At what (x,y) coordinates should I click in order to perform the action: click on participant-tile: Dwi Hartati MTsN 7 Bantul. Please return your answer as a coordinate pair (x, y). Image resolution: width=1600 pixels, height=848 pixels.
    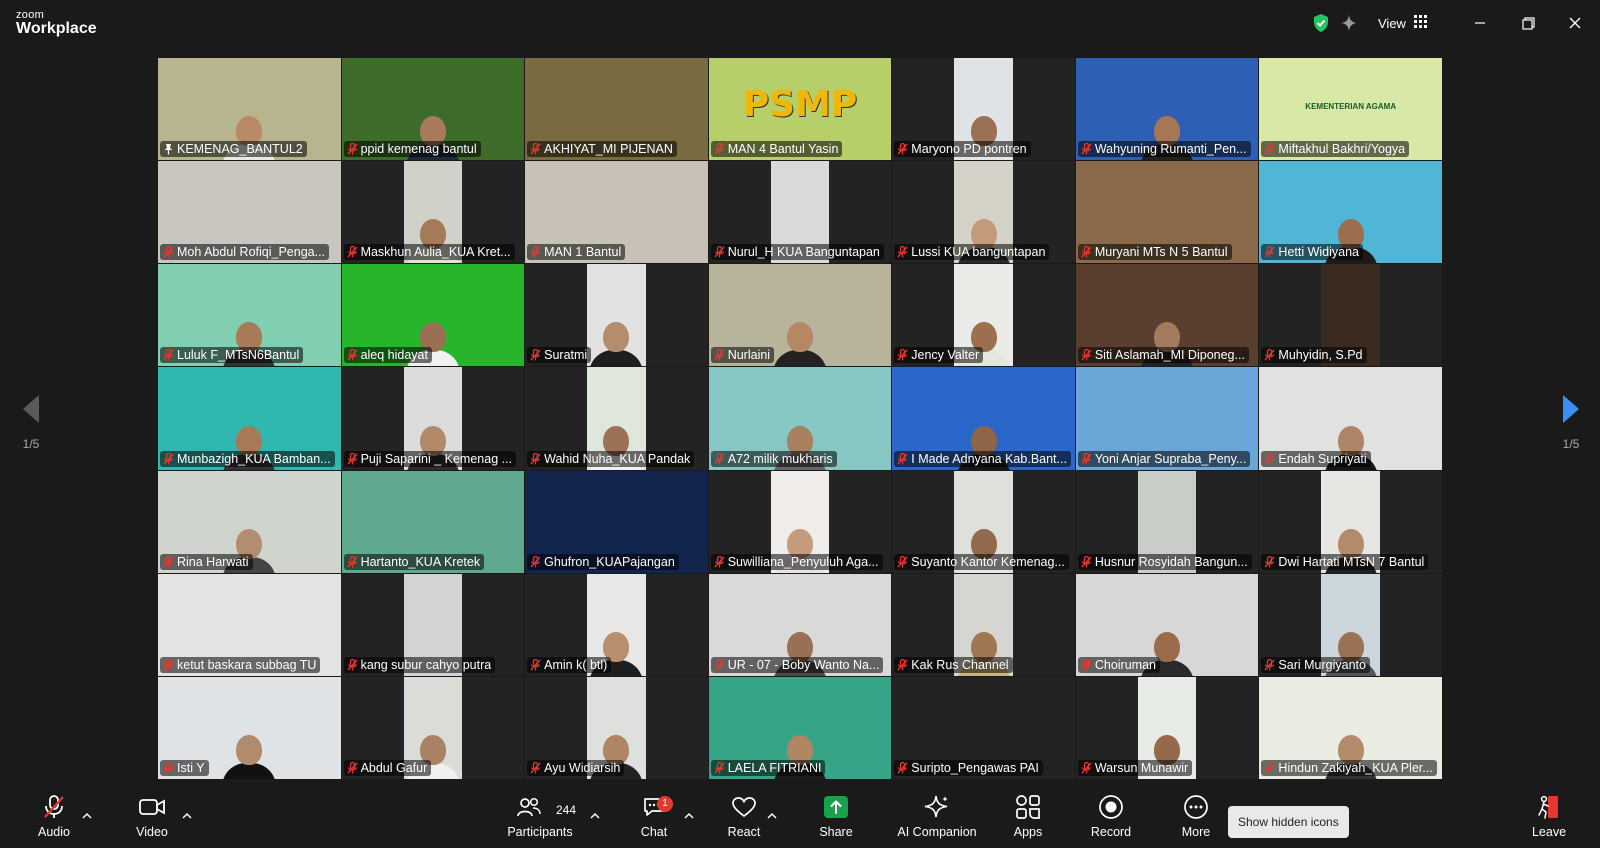
    Looking at the image, I should click on (1350, 521).